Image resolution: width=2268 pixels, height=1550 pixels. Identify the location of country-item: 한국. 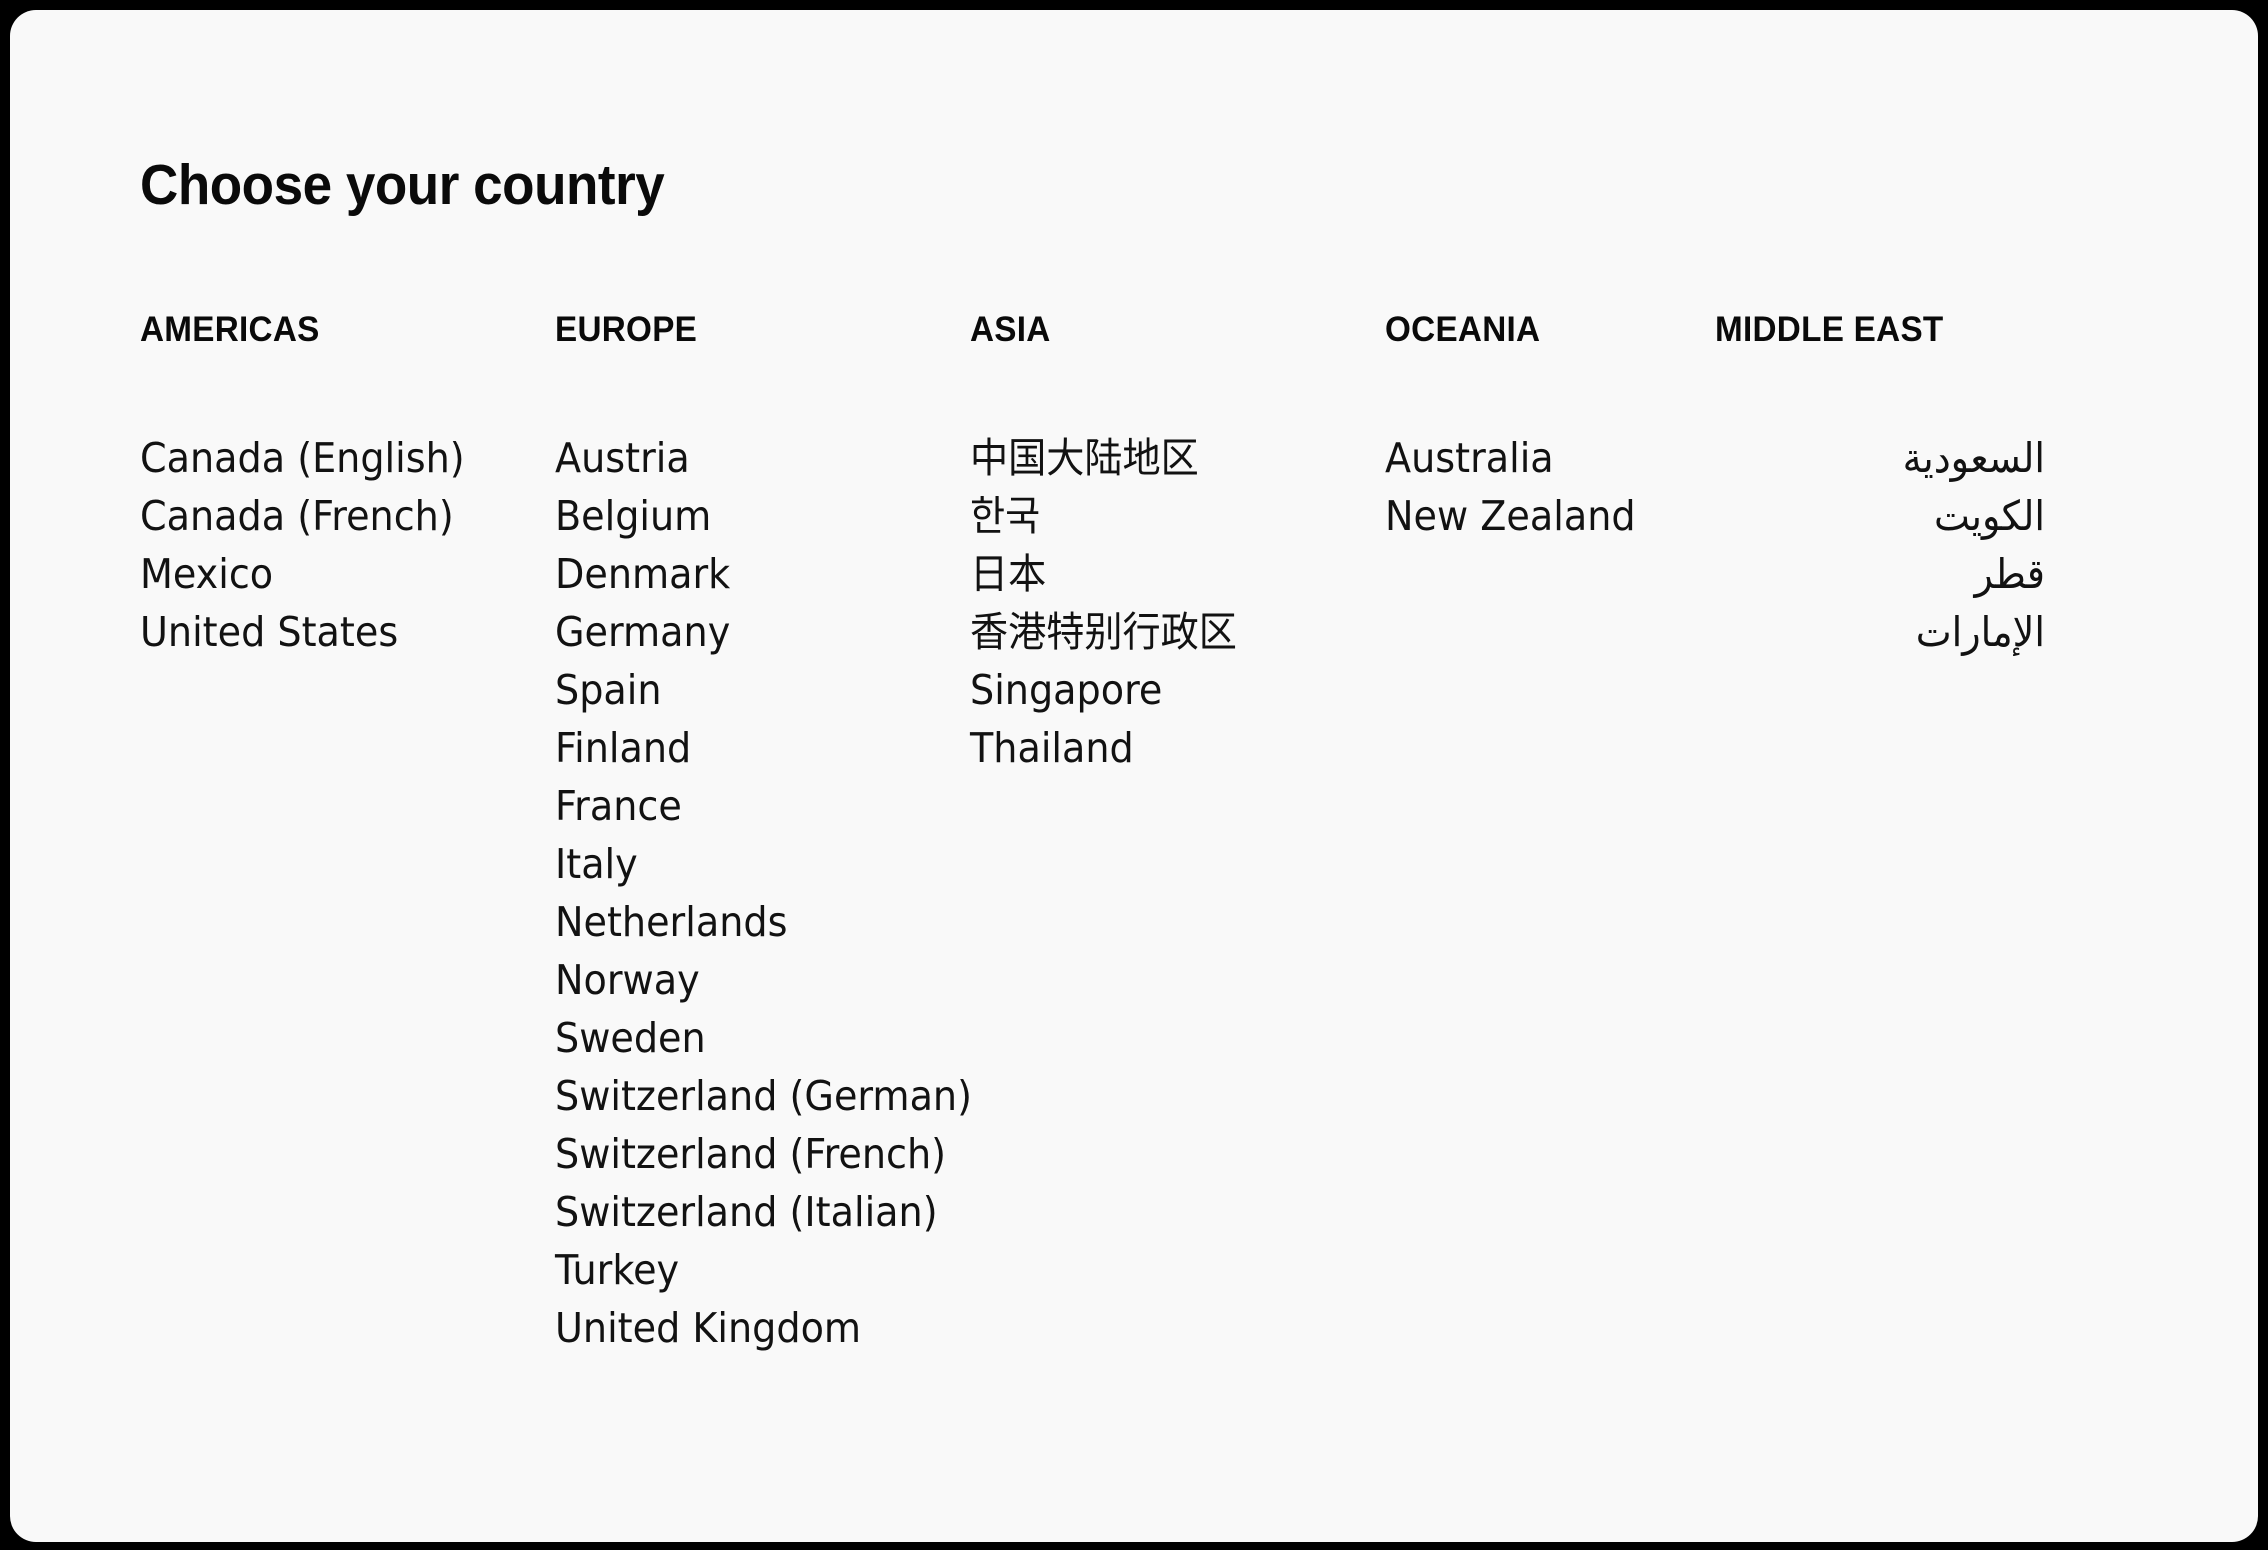
(1156, 516).